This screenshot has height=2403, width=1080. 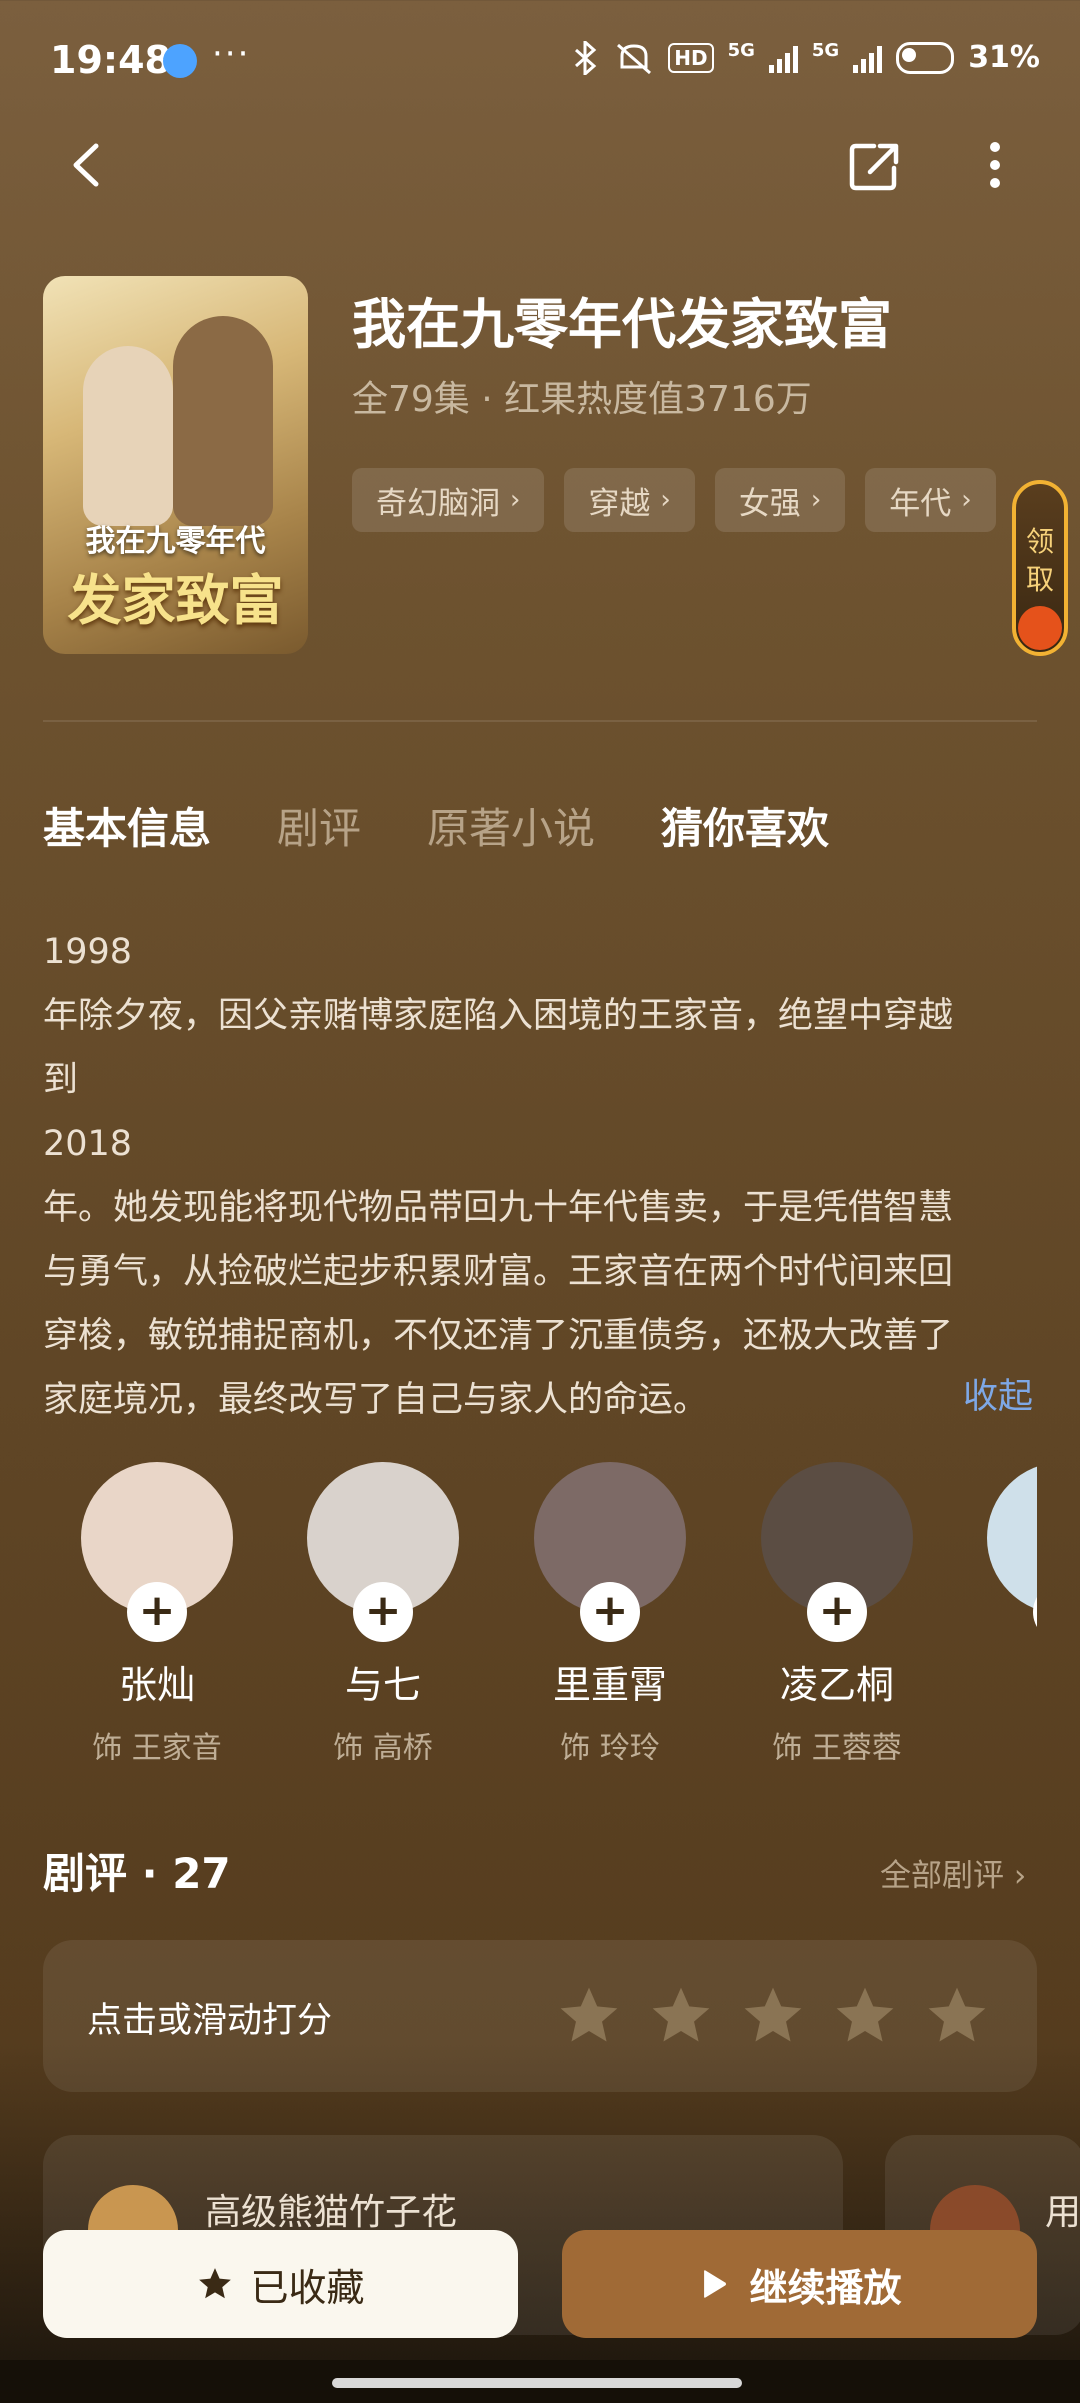 I want to click on cast-item: + 张 饰, so click(x=1000, y=1611).